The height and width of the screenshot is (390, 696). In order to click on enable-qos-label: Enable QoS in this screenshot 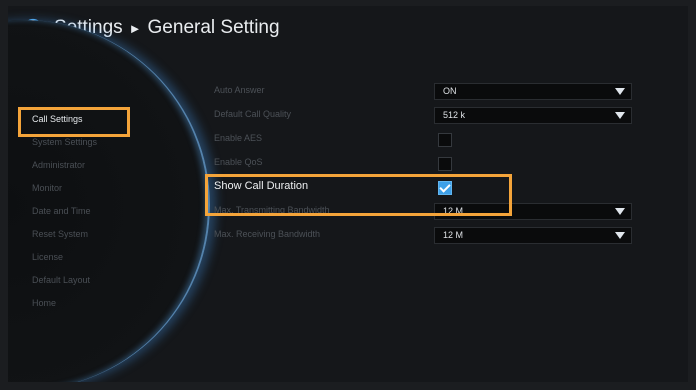, I will do `click(238, 162)`.